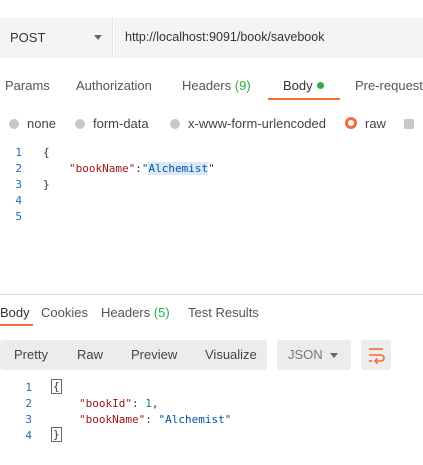  Describe the element at coordinates (389, 85) in the screenshot. I see `tab-pre-request: Pre-request` at that location.